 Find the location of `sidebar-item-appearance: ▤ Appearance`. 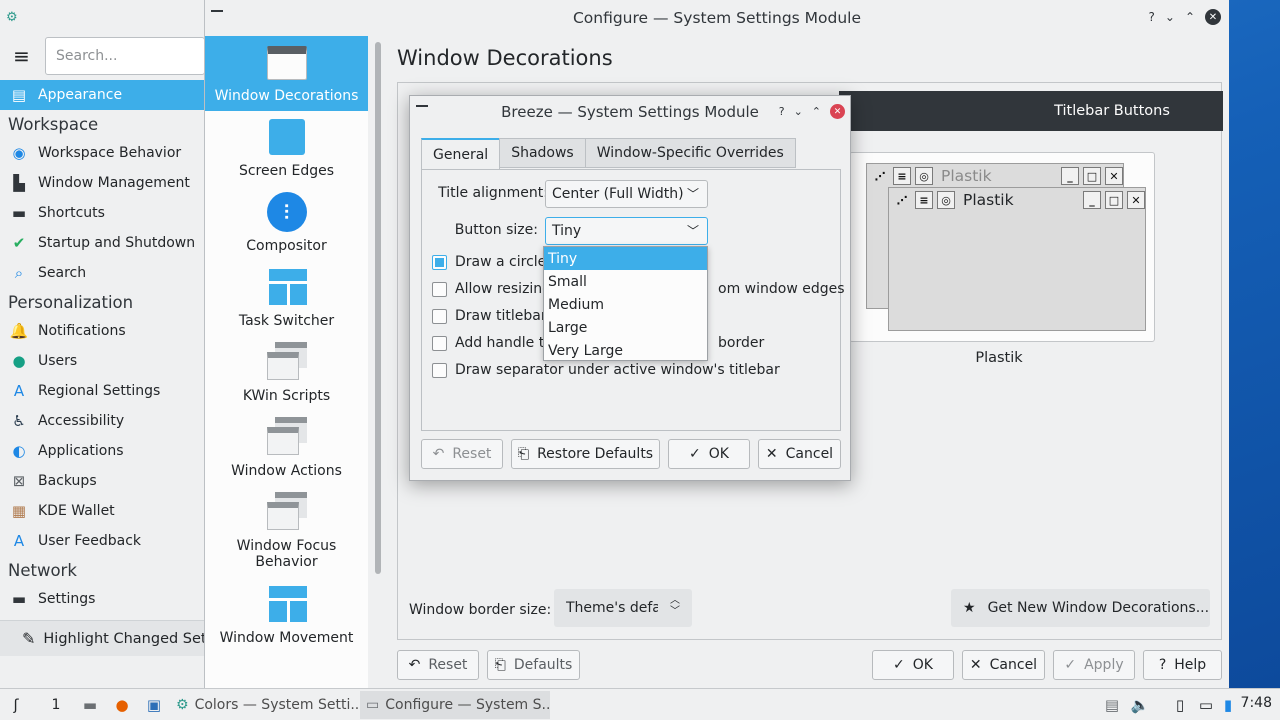

sidebar-item-appearance: ▤ Appearance is located at coordinates (102, 95).